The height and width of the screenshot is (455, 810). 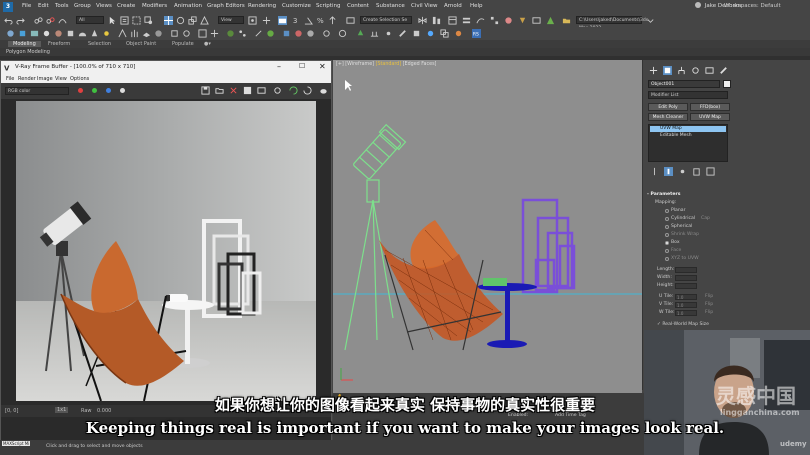 What do you see at coordinates (70, 33) in the screenshot?
I see `vray-light-icon` at bounding box center [70, 33].